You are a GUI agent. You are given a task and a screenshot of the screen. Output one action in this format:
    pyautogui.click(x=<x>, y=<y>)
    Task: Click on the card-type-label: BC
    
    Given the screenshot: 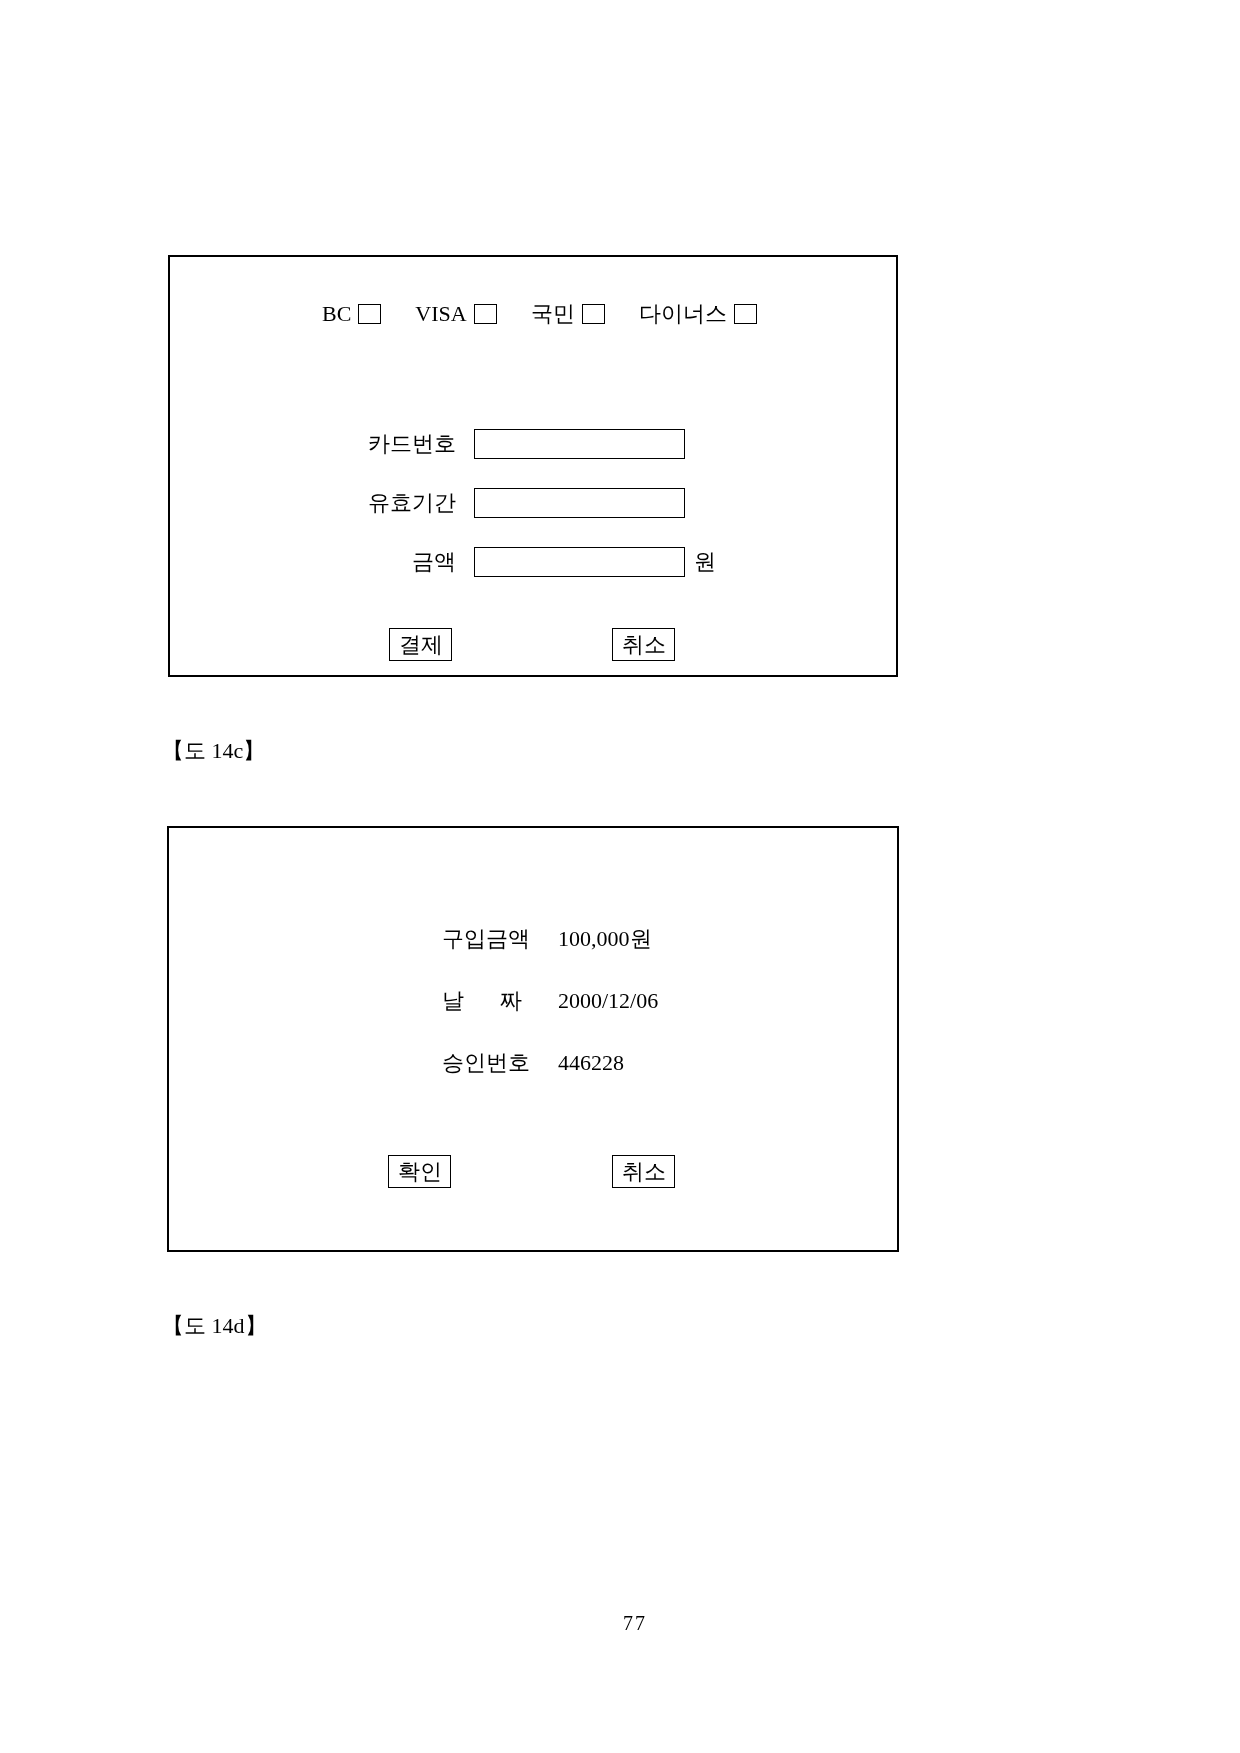 What is the action you would take?
    pyautogui.click(x=337, y=314)
    